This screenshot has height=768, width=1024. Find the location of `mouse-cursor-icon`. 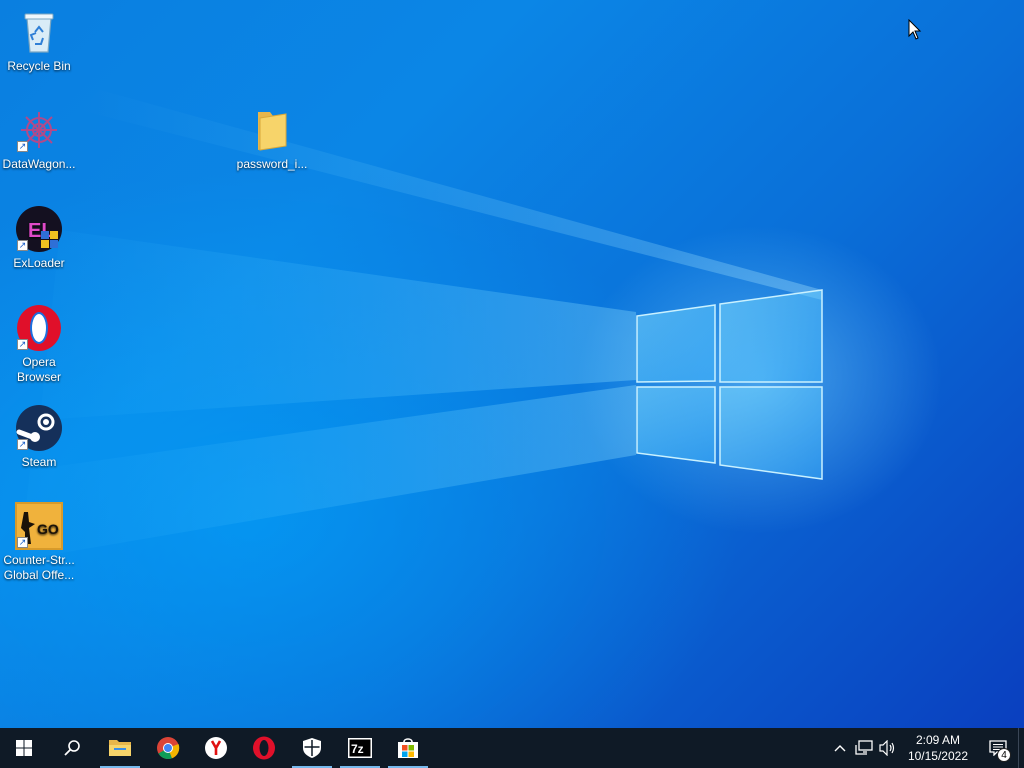

mouse-cursor-icon is located at coordinates (915, 29).